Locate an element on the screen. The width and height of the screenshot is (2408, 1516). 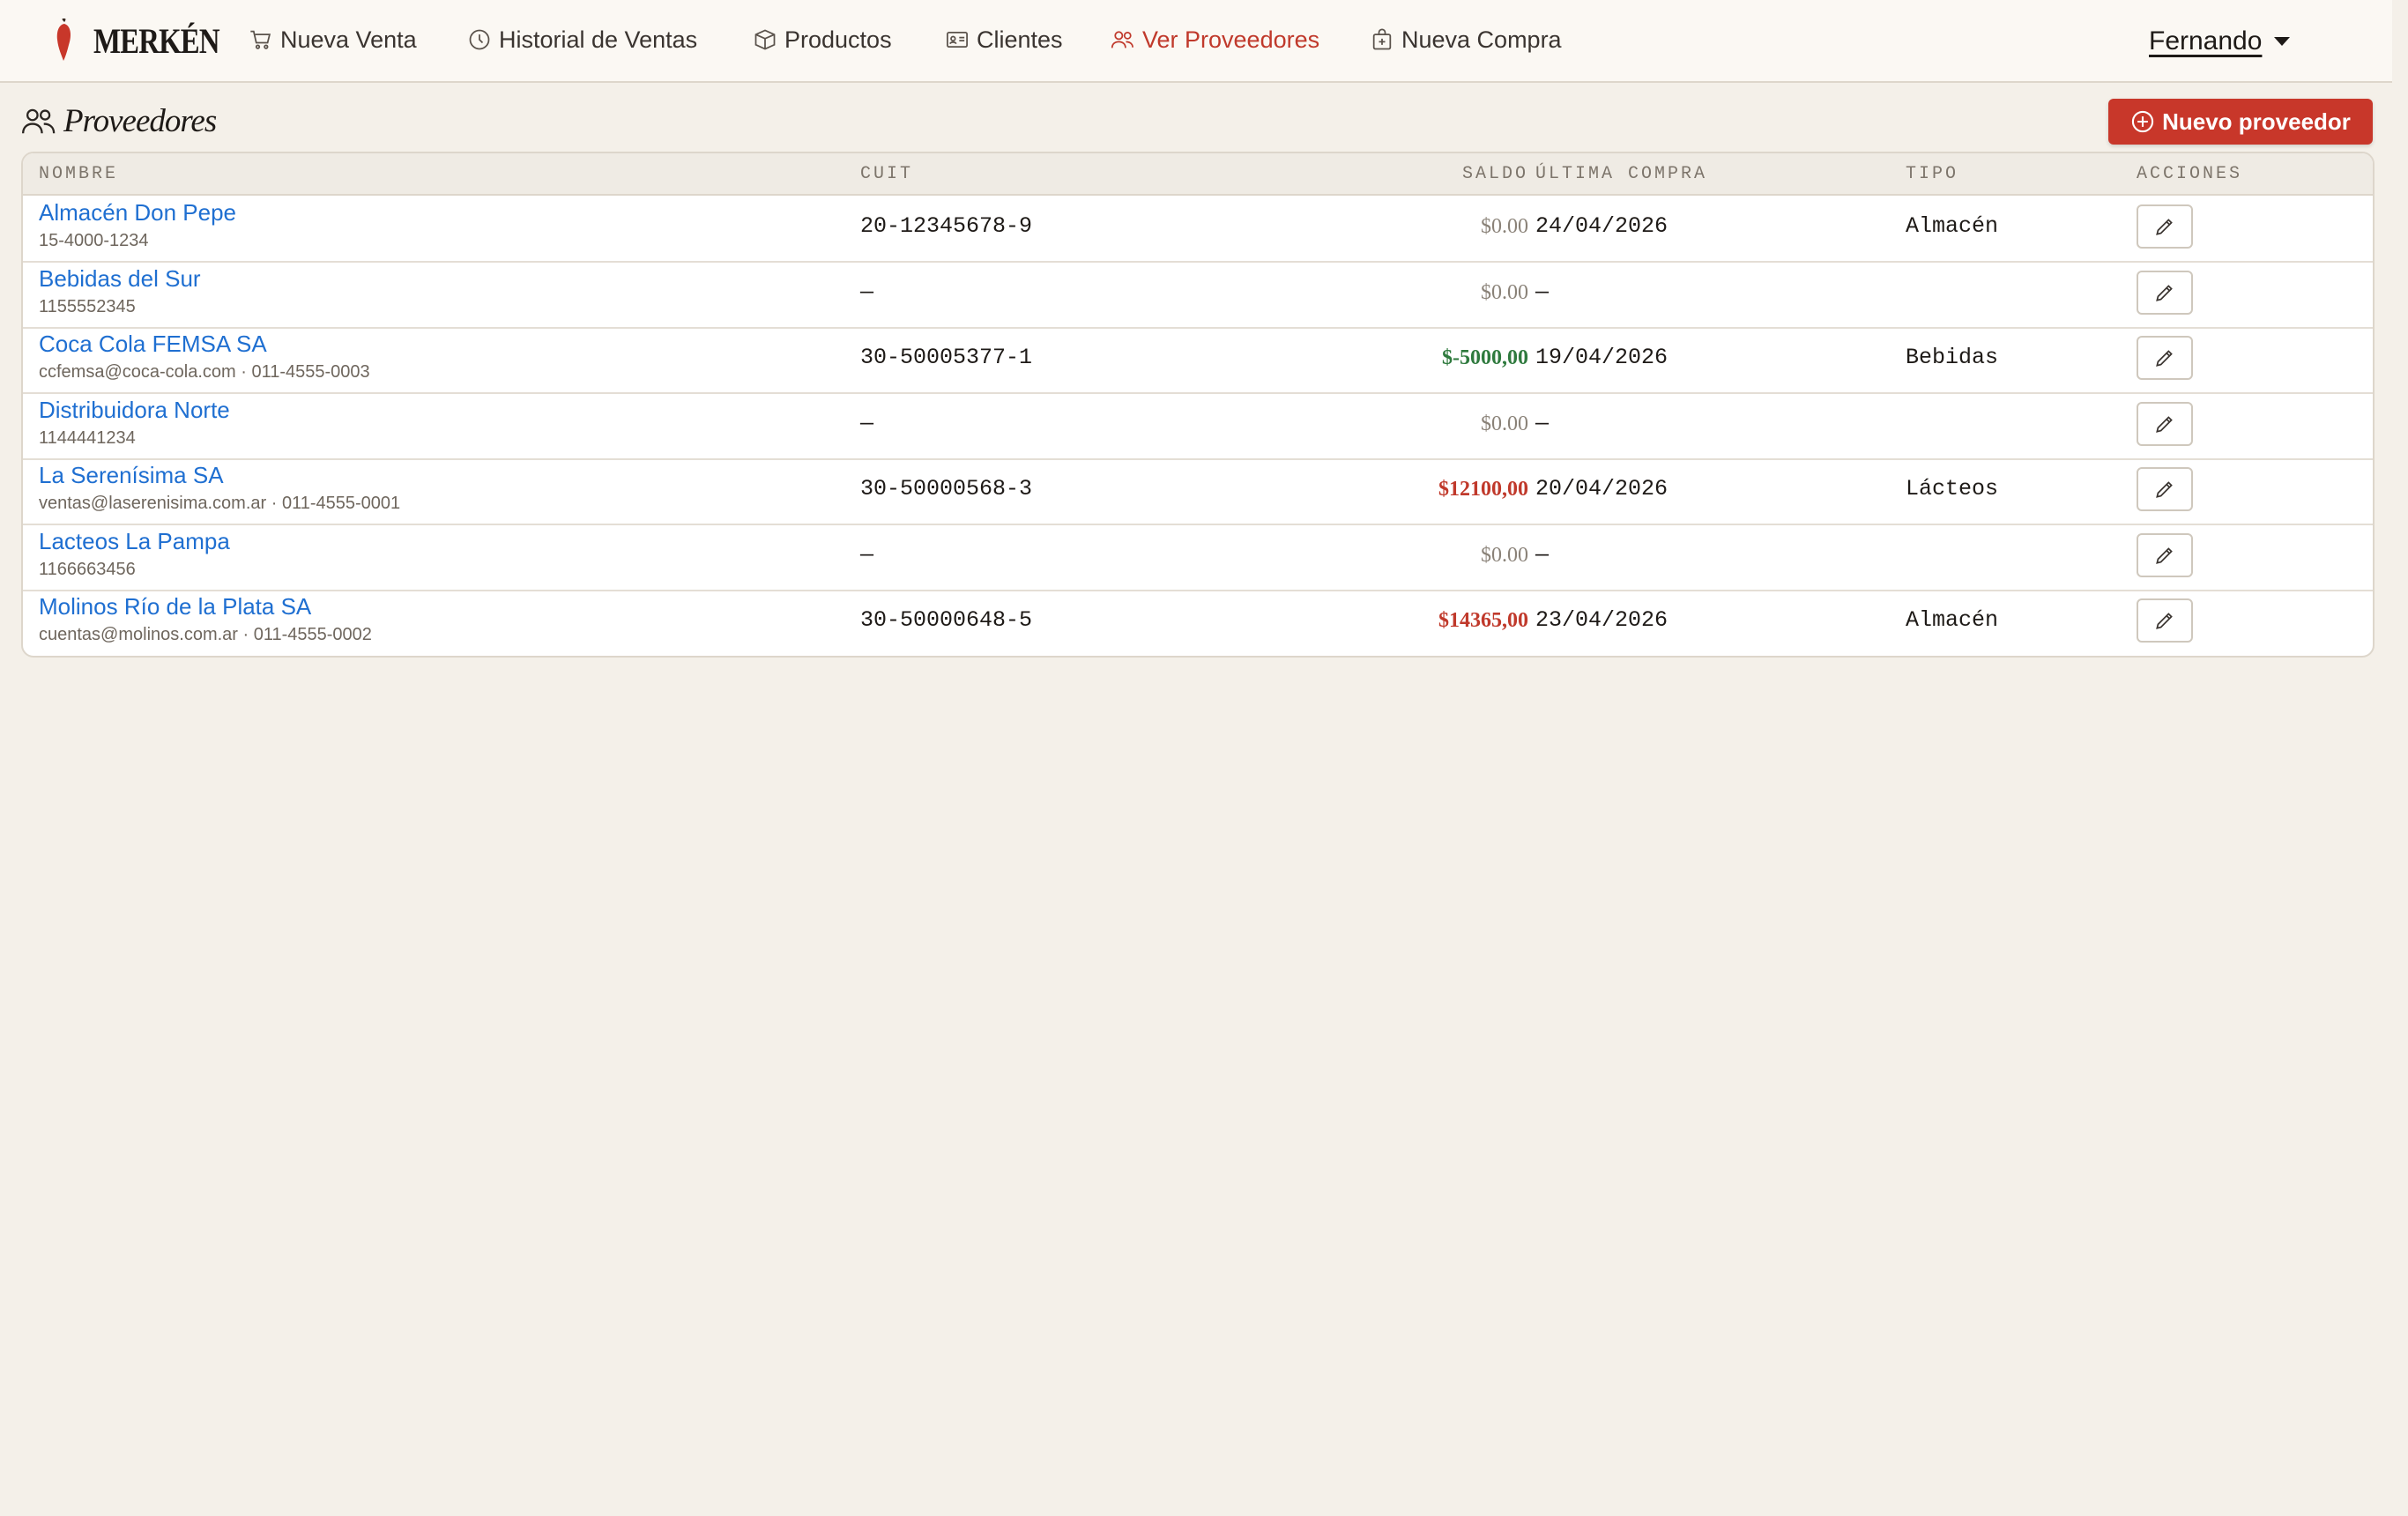
cart-icon is located at coordinates (260, 39).